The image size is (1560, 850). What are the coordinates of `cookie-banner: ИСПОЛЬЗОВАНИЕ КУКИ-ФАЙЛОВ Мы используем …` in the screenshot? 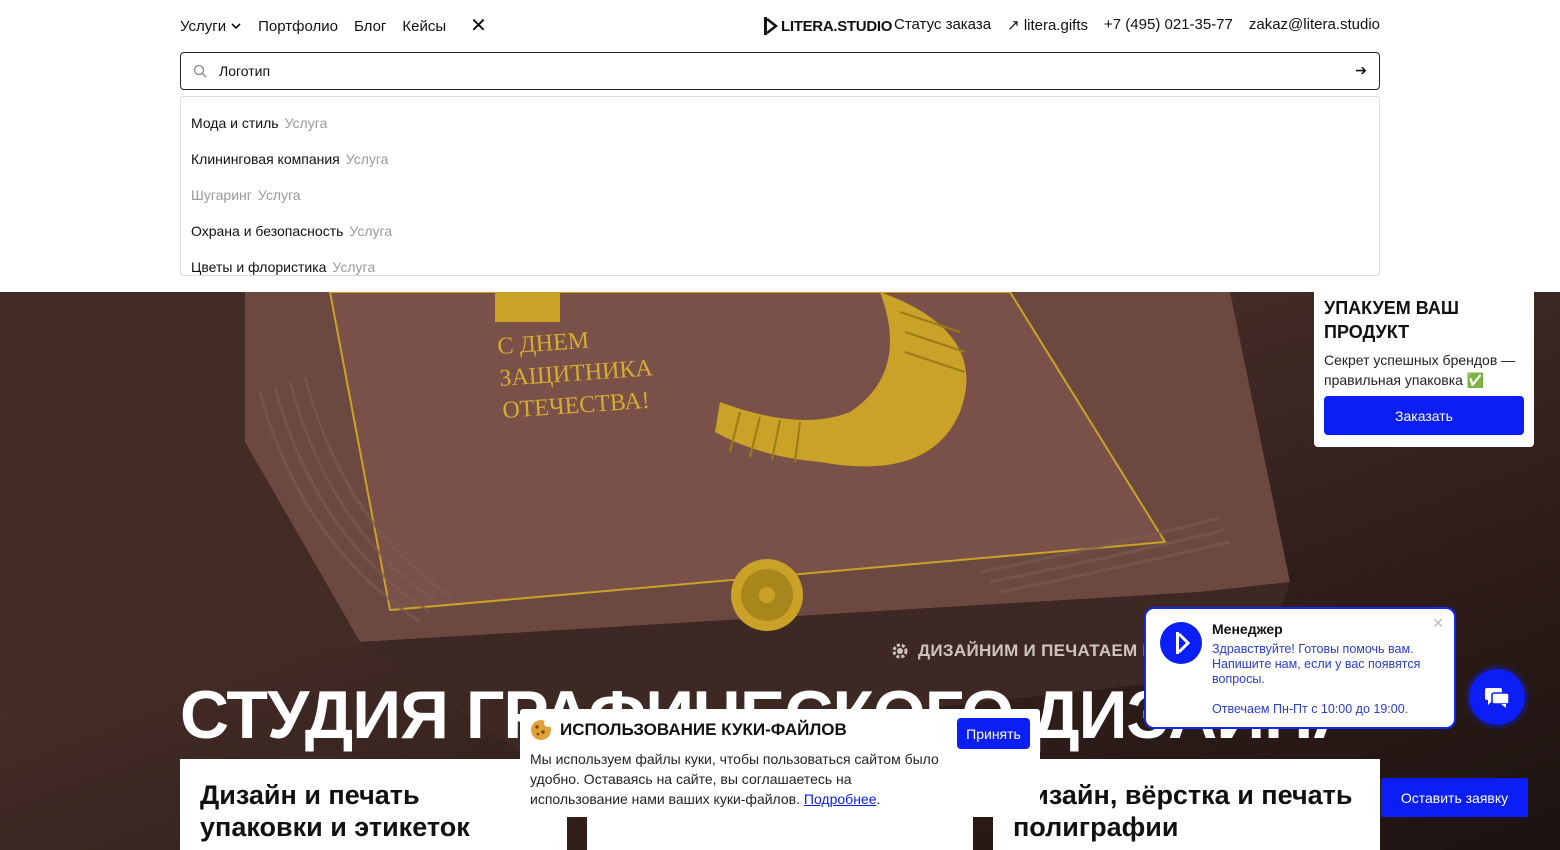 It's located at (780, 763).